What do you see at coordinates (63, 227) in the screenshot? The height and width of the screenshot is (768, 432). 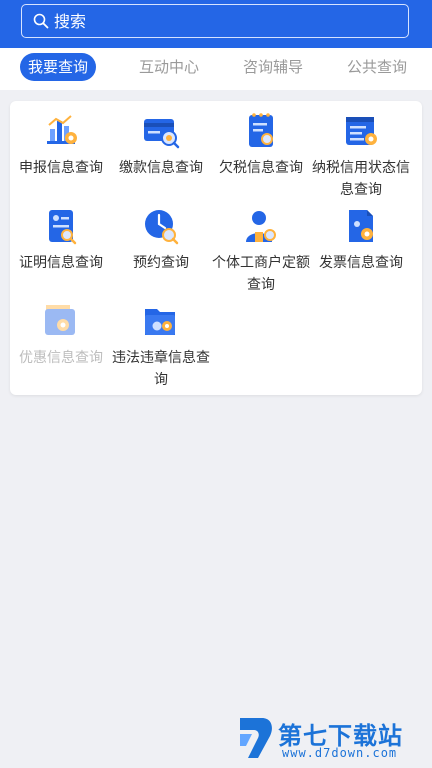 I see `certificate-search-icon` at bounding box center [63, 227].